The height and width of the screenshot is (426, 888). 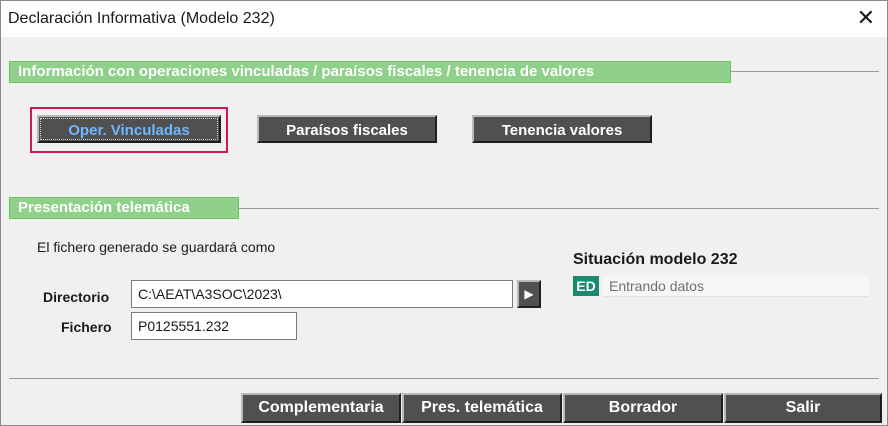 What do you see at coordinates (124, 208) in the screenshot?
I see `section-header-presentacion: Presentación telemática` at bounding box center [124, 208].